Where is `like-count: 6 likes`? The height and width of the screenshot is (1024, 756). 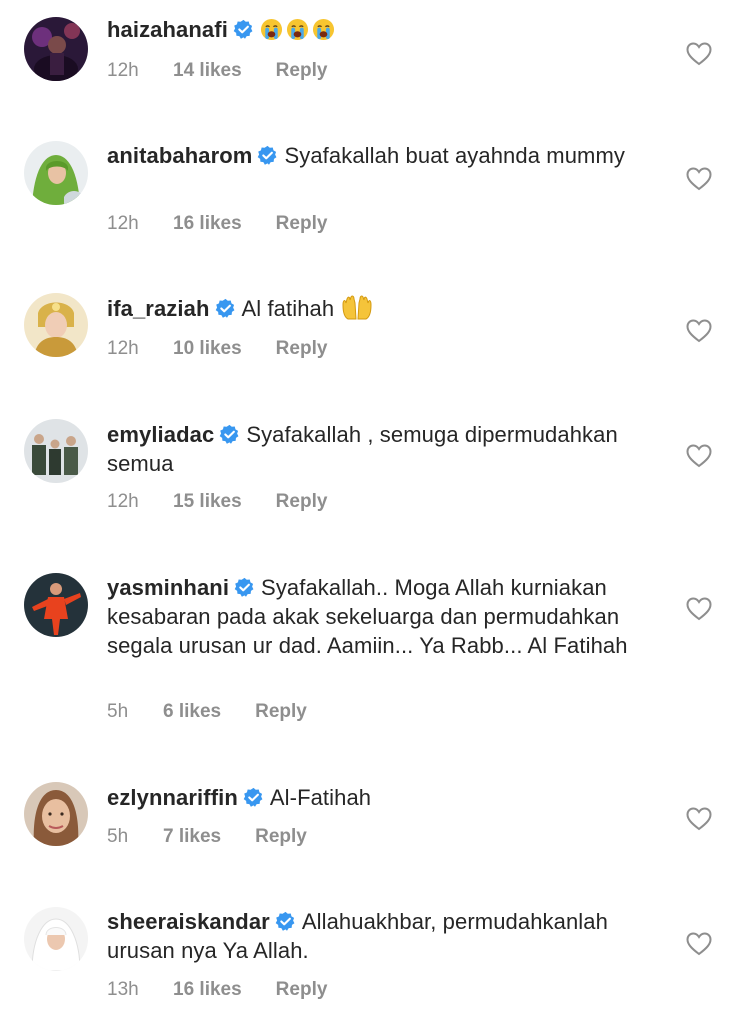
like-count: 6 likes is located at coordinates (192, 712).